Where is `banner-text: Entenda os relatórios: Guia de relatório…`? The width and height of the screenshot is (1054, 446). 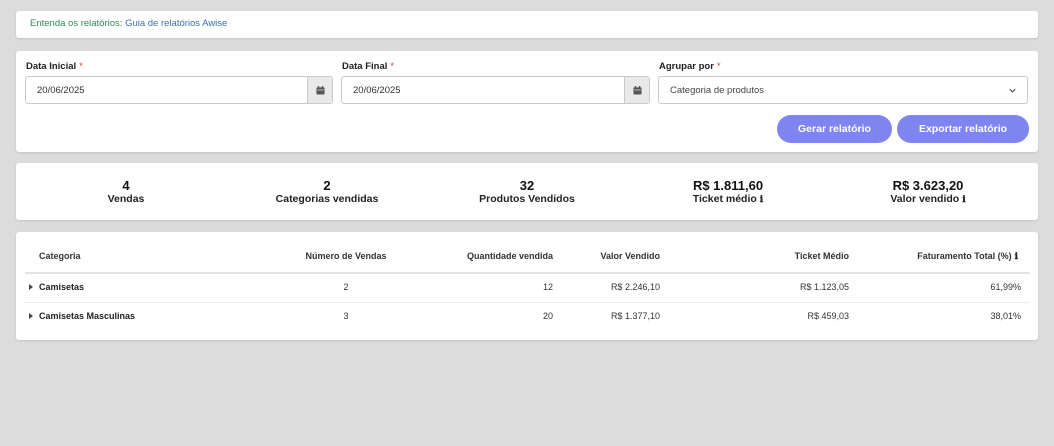
banner-text: Entenda os relatórios: Guia de relatório… is located at coordinates (128, 23).